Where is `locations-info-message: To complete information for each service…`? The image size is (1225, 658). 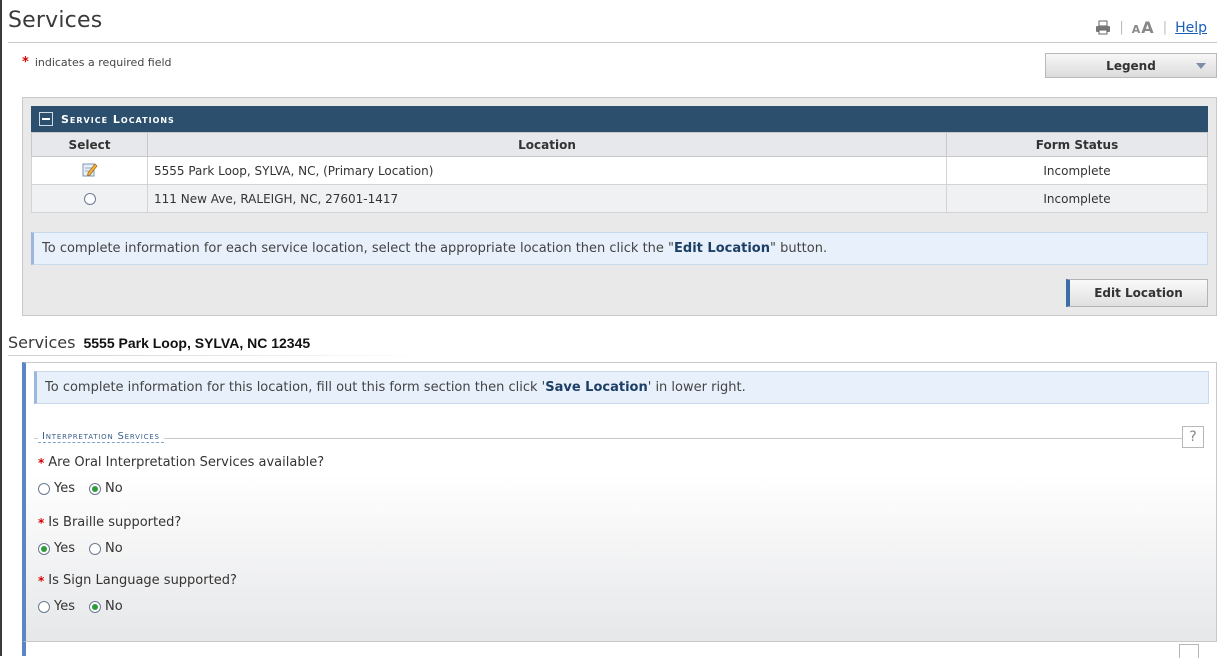 locations-info-message: To complete information for each service… is located at coordinates (619, 248).